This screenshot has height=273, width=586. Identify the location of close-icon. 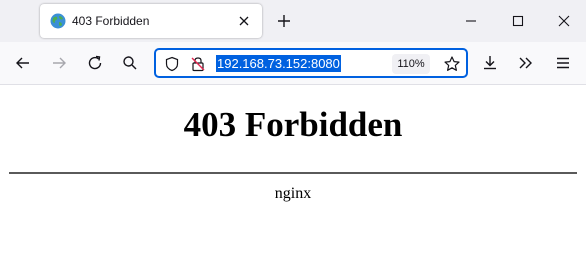
(244, 21).